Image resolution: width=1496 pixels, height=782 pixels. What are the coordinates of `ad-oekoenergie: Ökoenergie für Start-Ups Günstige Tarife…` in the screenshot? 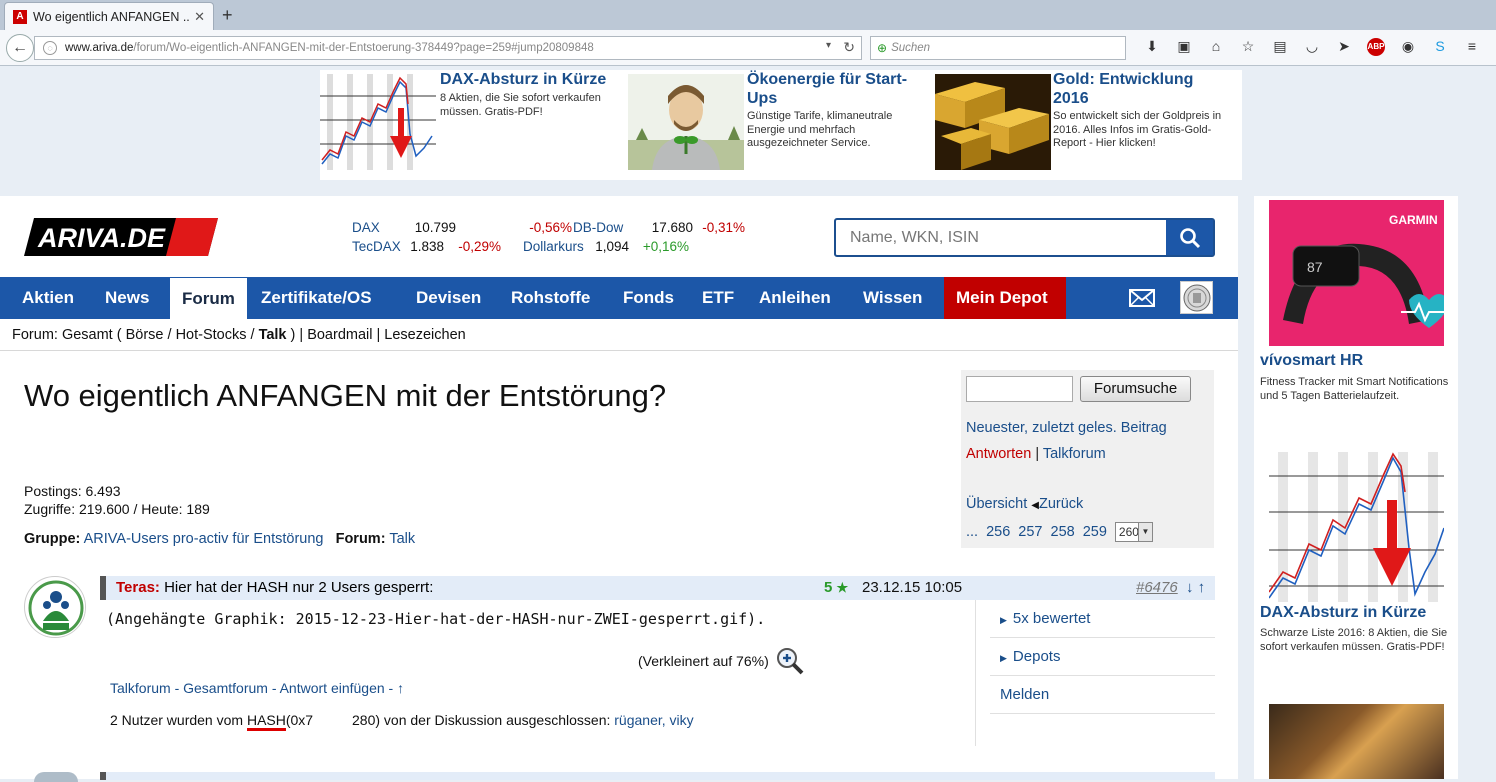 It's located at (781, 125).